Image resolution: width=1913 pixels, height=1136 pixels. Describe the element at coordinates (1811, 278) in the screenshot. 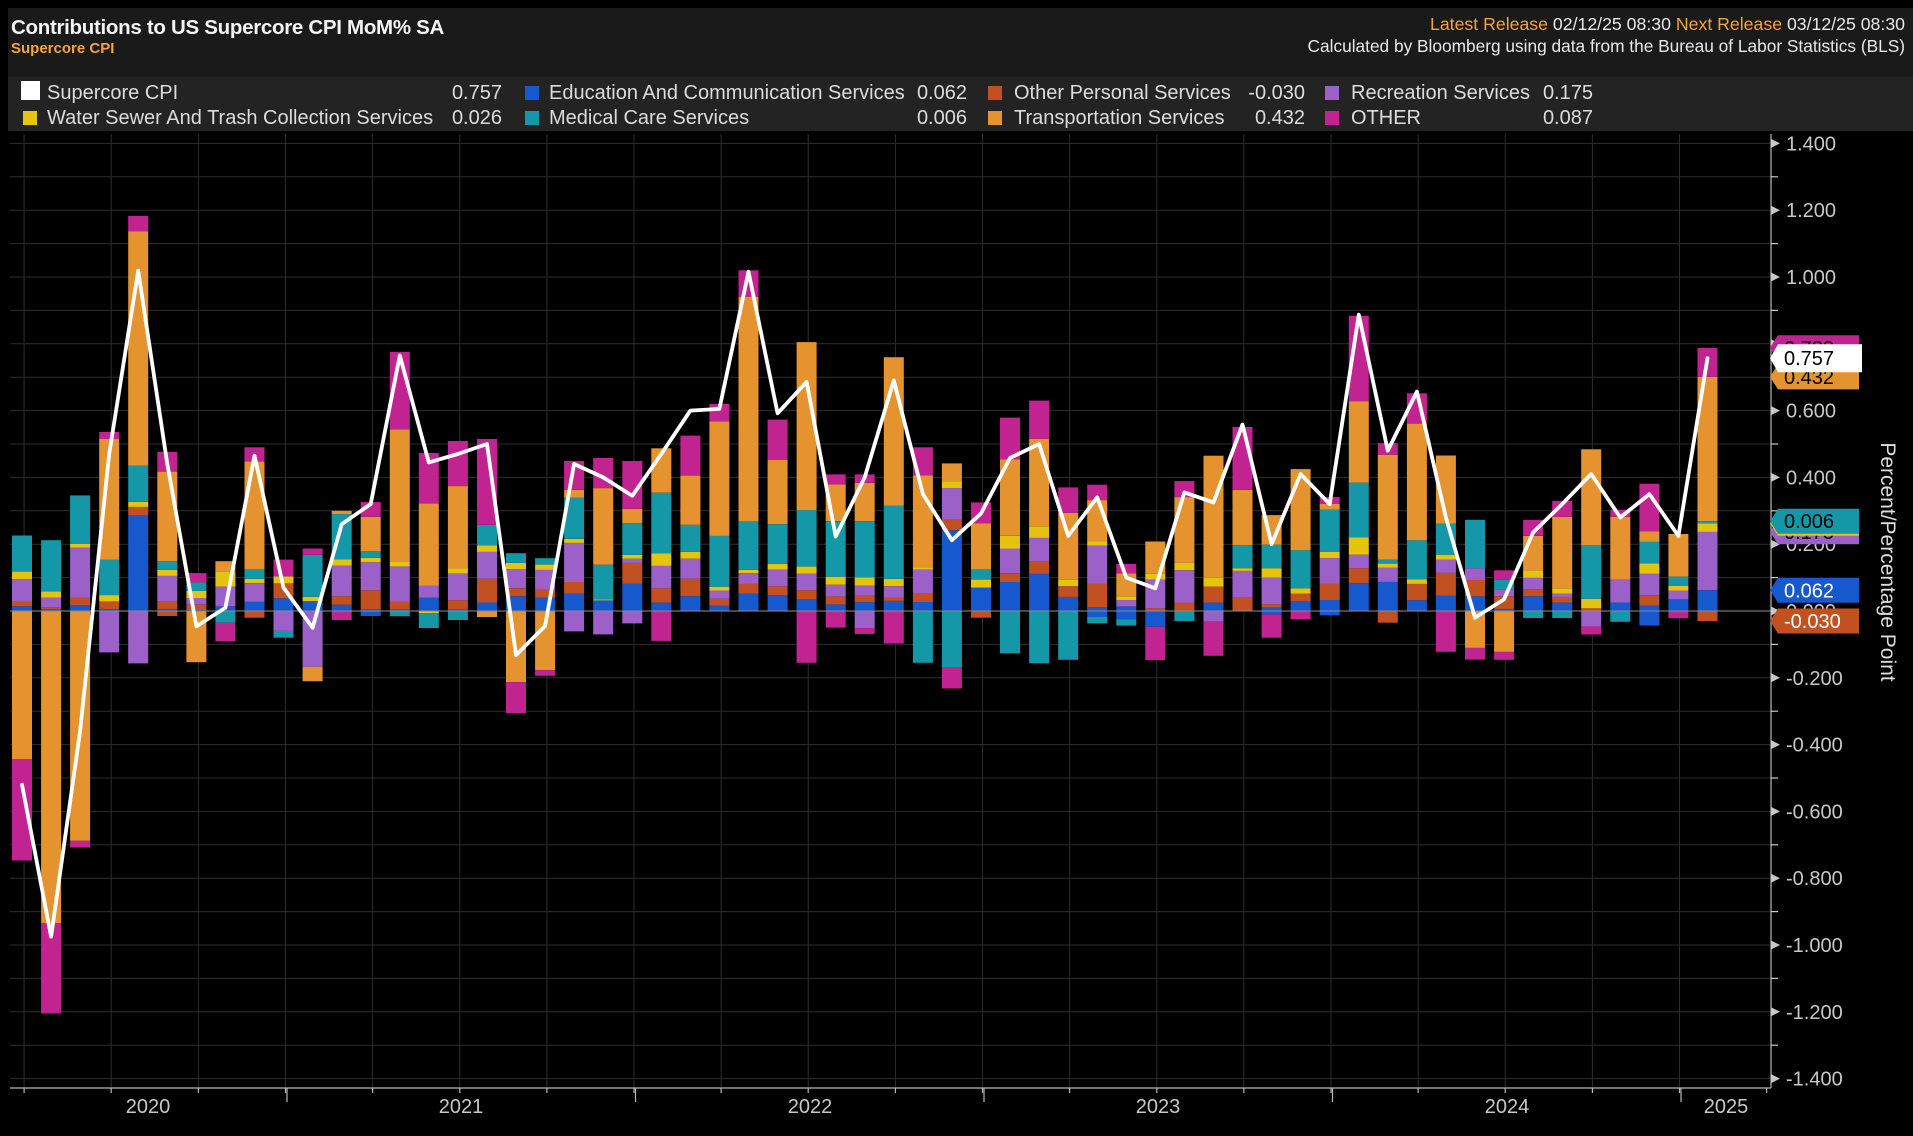

I see `svg-text: 1.000` at that location.